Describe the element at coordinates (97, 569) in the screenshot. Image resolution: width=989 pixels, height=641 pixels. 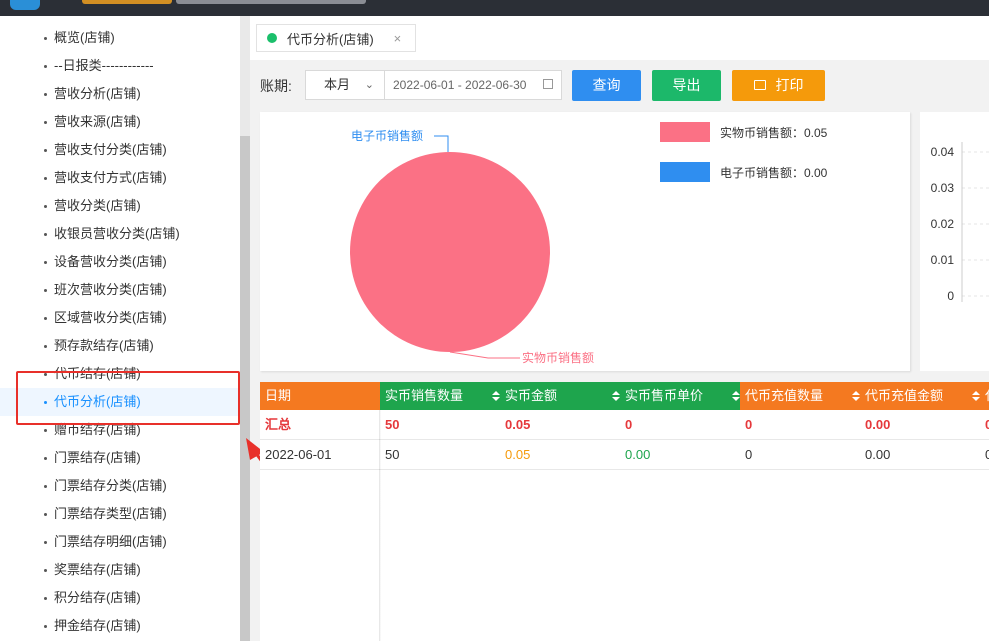
I see `sidebar-item-label: 奖票结存(店铺)` at that location.